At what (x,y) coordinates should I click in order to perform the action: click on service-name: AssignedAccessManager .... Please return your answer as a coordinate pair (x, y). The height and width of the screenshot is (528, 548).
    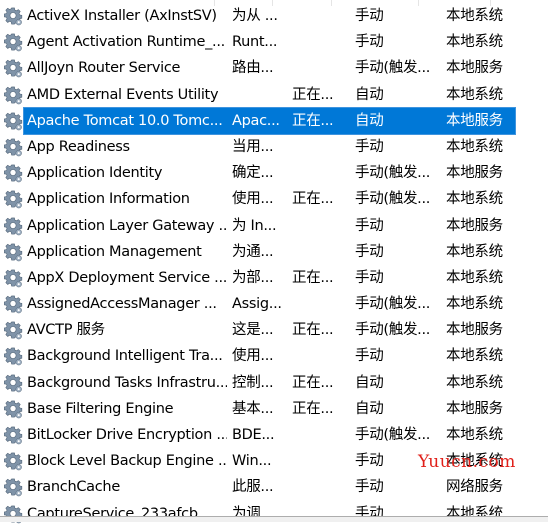
    Looking at the image, I should click on (122, 304).